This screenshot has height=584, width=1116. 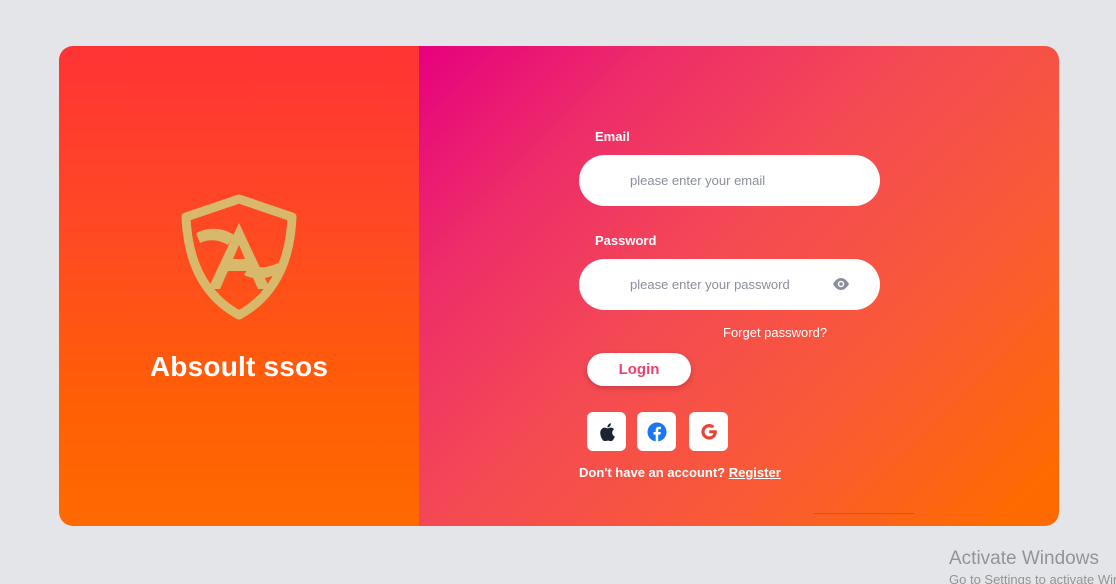 What do you see at coordinates (1024, 558) in the screenshot?
I see `activate-windows-watermark: Activate Windows` at bounding box center [1024, 558].